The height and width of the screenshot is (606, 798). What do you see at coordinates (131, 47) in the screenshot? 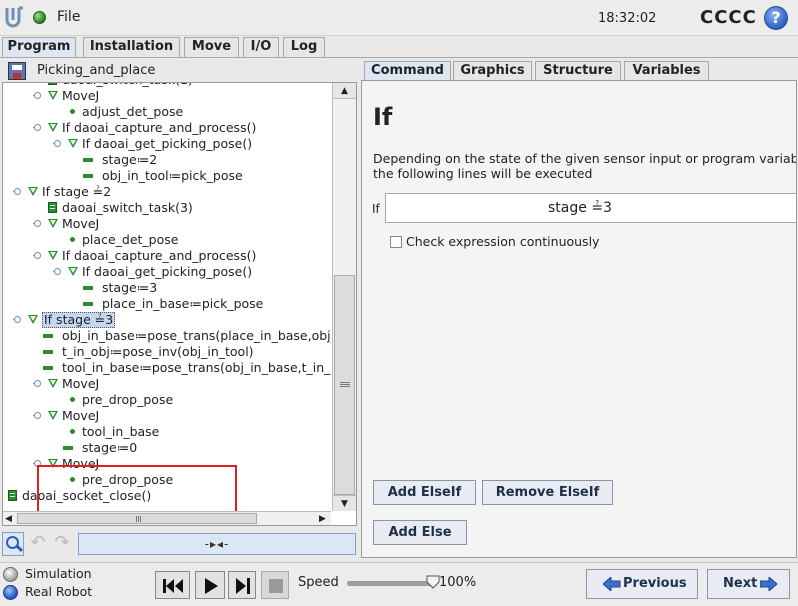
I see `tab-installation: Installation` at bounding box center [131, 47].